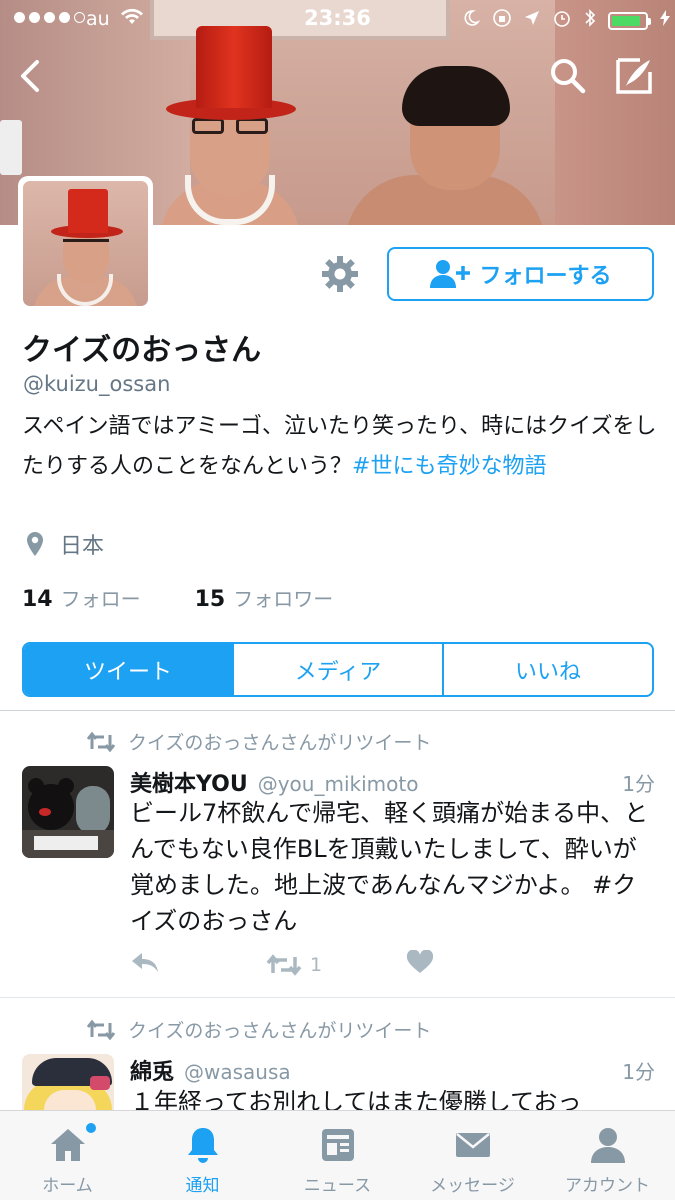 The height and width of the screenshot is (1200, 675). I want to click on tab-bar-label: 通知, so click(202, 1186).